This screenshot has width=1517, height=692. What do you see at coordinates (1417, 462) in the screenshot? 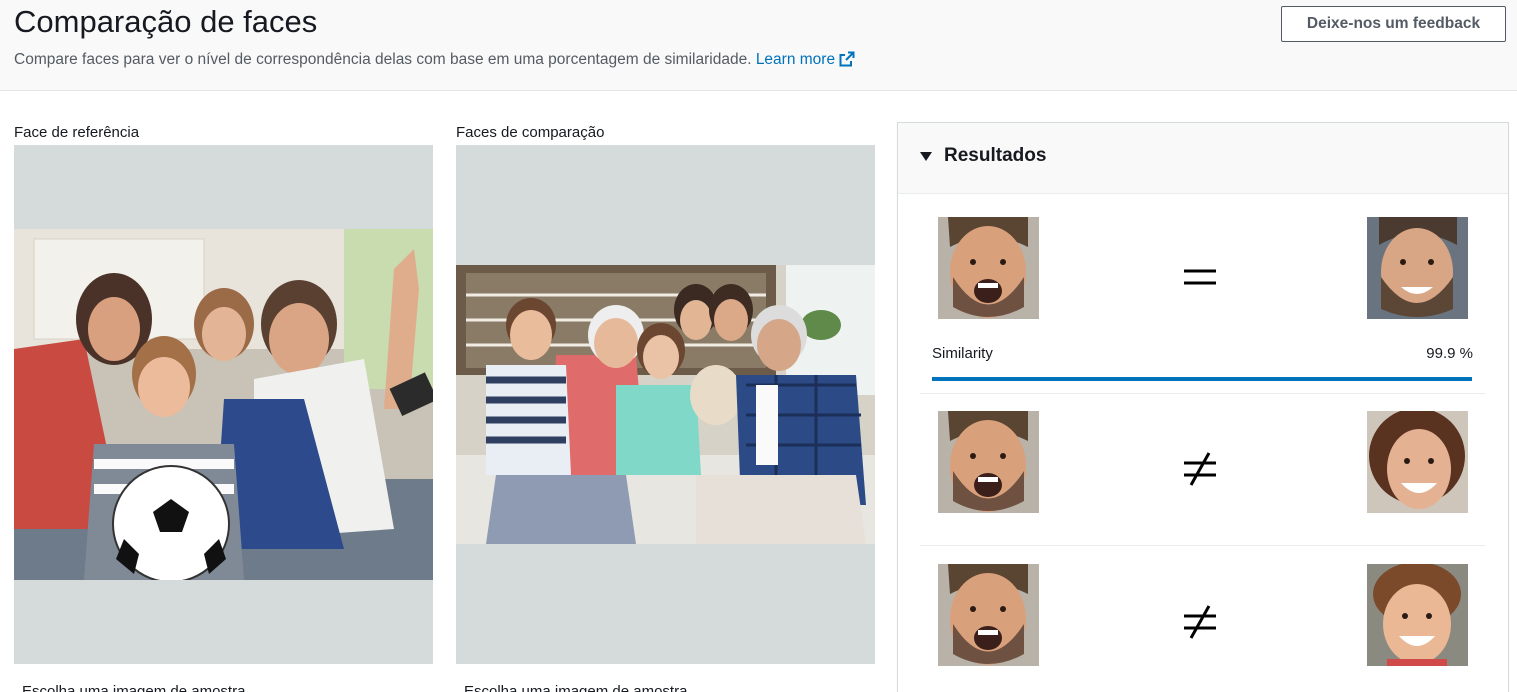
I see `woman-smiling-face-icon` at bounding box center [1417, 462].